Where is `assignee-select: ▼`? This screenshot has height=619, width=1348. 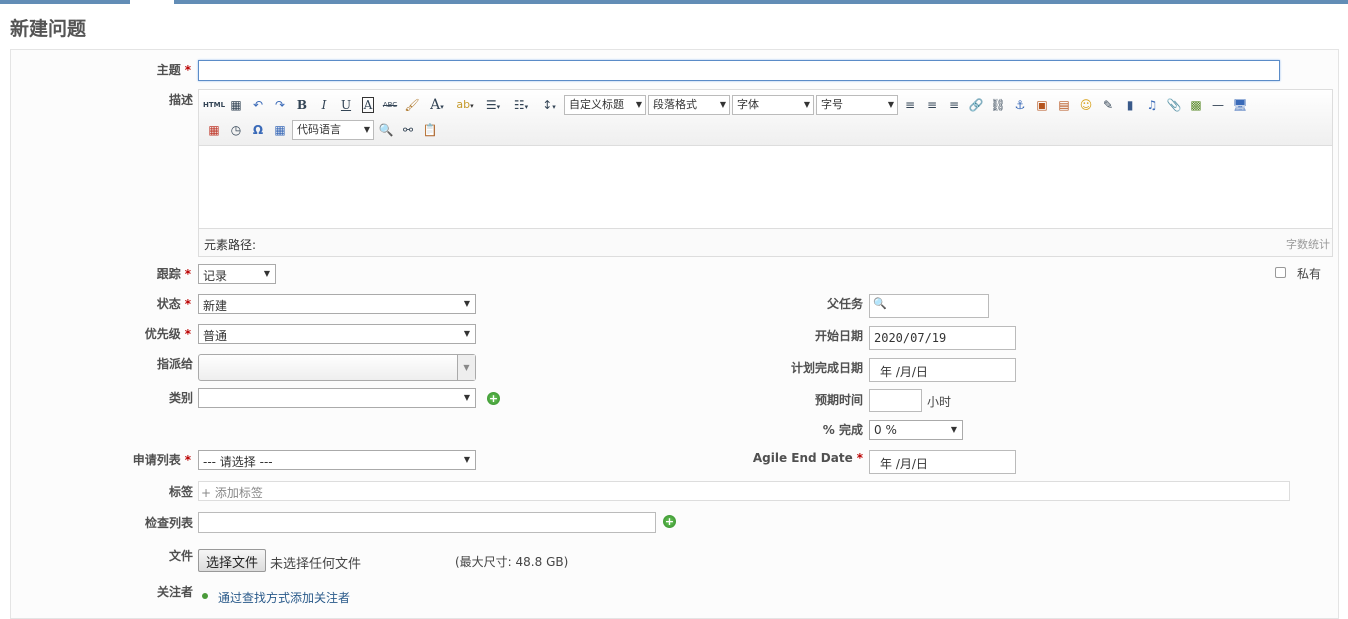
assignee-select: ▼ is located at coordinates (337, 367).